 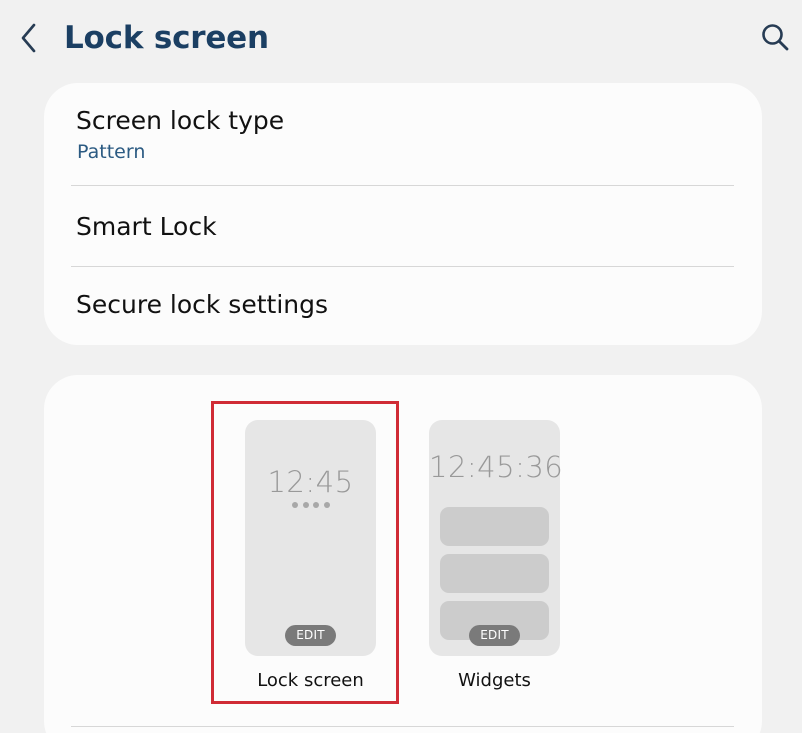 What do you see at coordinates (310, 482) in the screenshot?
I see `lock-screen-clock: 12:45` at bounding box center [310, 482].